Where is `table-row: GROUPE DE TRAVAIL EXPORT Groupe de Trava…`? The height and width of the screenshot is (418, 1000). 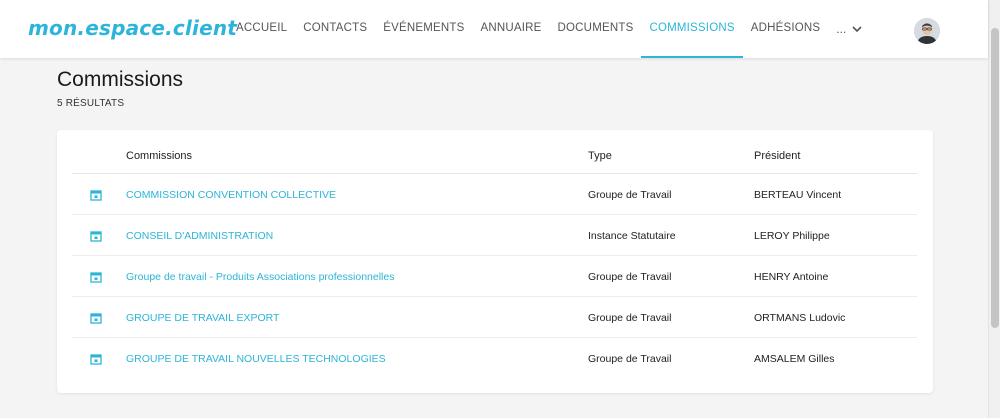
table-row: GROUPE DE TRAVAIL EXPORT Groupe de Trava… is located at coordinates (494, 317).